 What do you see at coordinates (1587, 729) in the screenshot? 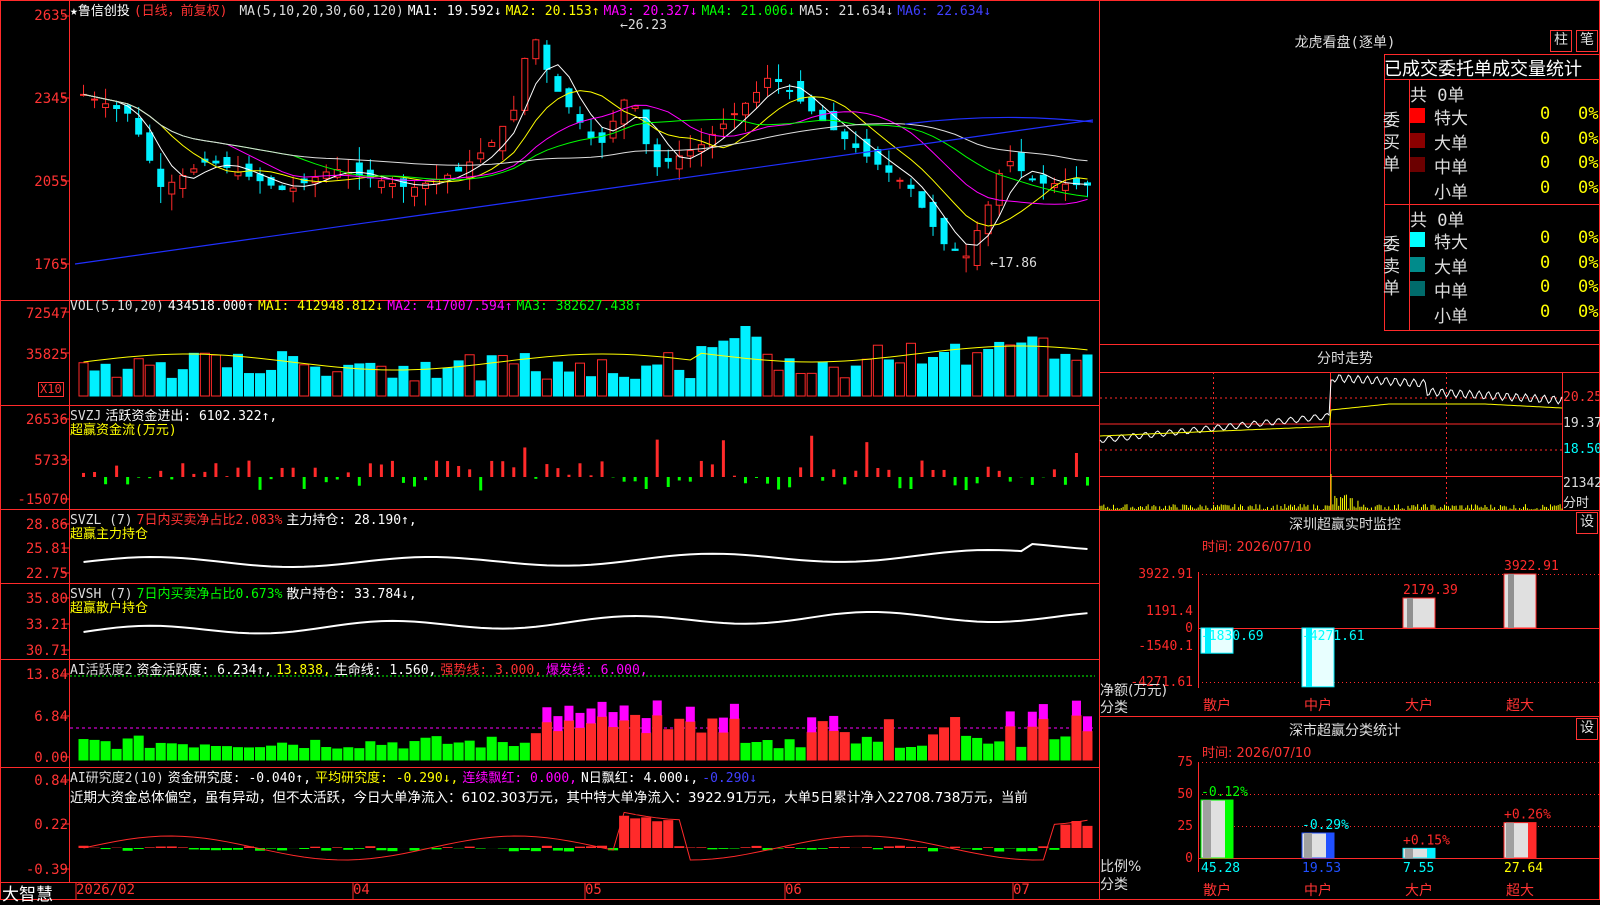
I see `sz-class-settings-button: 设` at bounding box center [1587, 729].